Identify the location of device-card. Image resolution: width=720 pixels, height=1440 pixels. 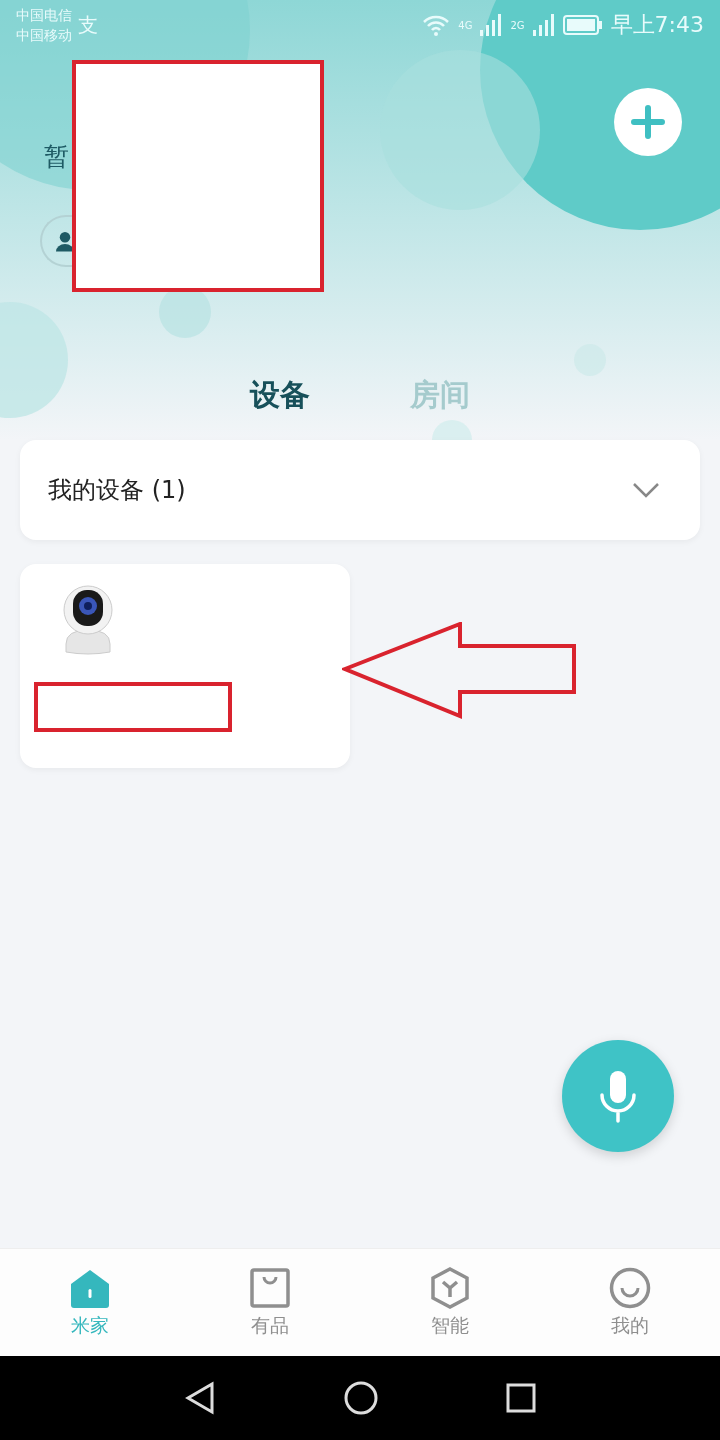
(185, 666).